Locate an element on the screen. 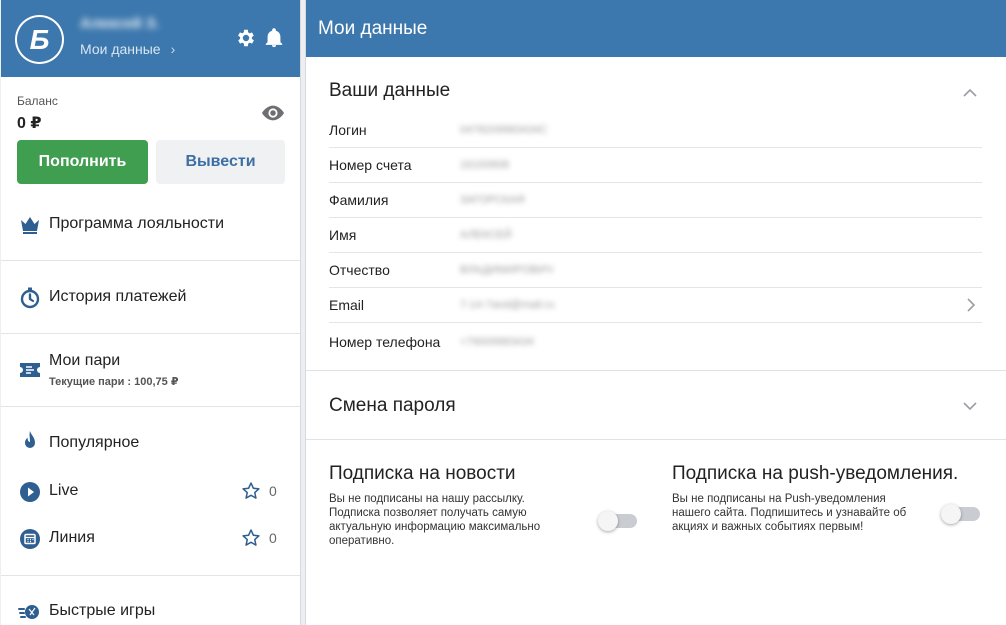 The image size is (1006, 625). field-label: Логин is located at coordinates (348, 130).